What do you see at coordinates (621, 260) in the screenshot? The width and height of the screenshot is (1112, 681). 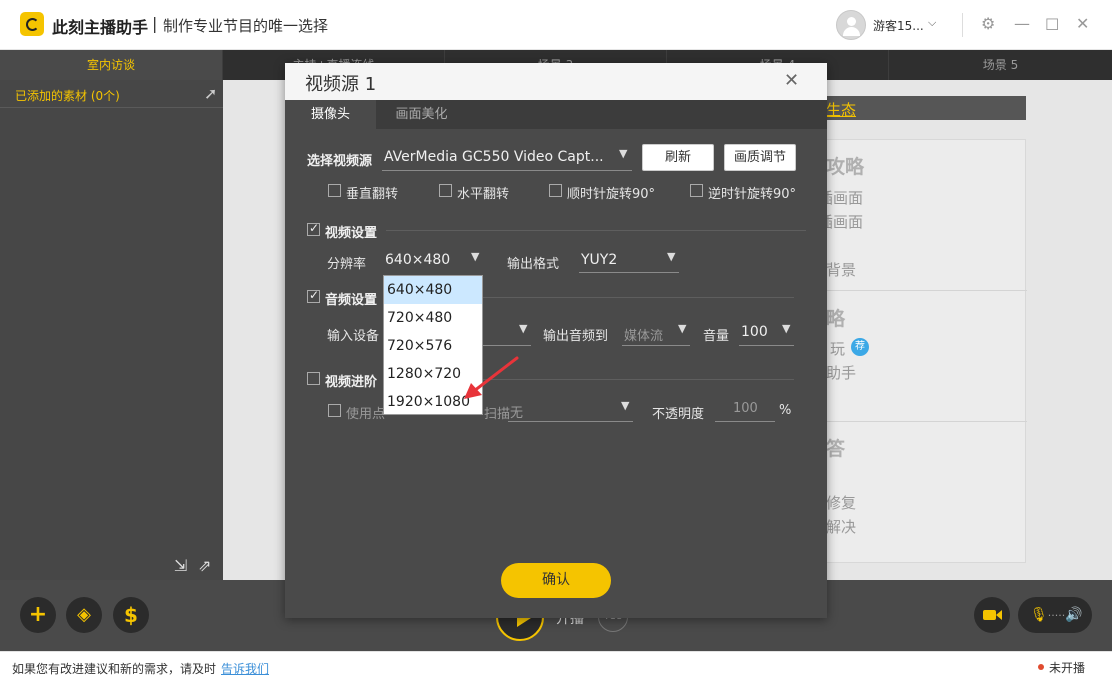 I see `output-format-select: YUY2` at bounding box center [621, 260].